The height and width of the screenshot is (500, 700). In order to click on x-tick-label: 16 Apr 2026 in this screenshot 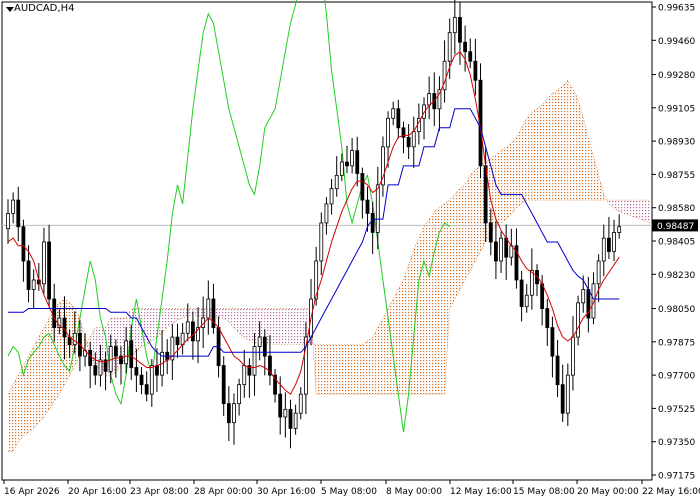, I will do `click(32, 492)`.